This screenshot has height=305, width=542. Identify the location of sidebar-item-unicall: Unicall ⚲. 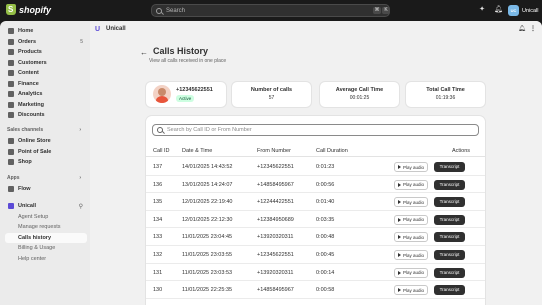
(46, 206).